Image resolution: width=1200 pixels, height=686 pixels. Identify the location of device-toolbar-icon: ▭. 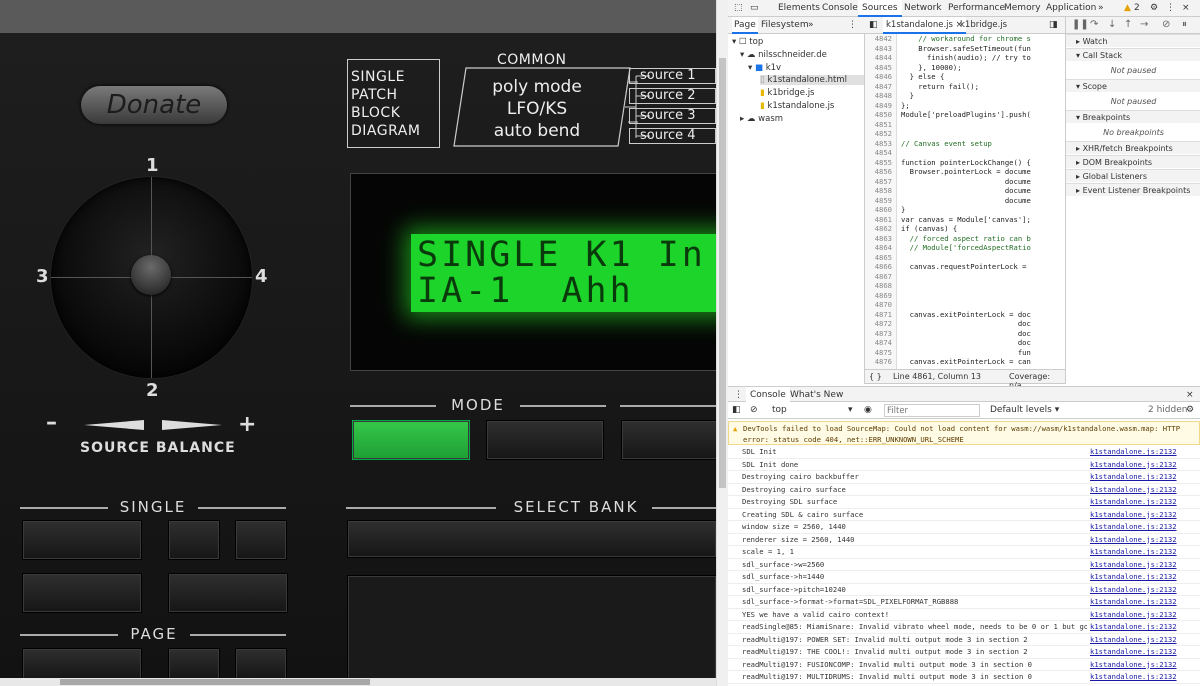
(754, 8).